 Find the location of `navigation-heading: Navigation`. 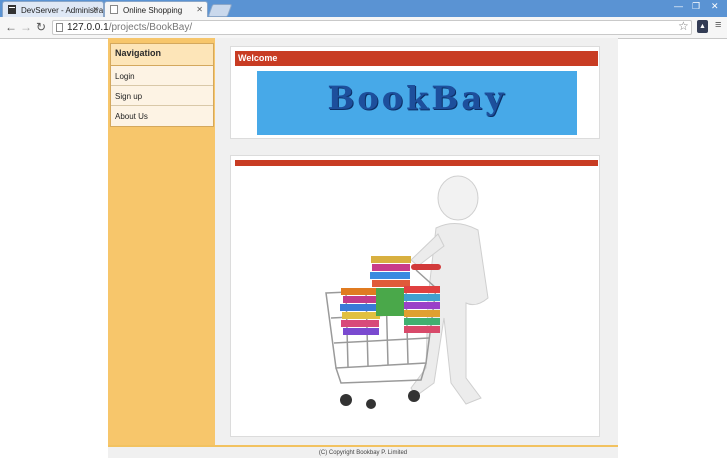

navigation-heading: Navigation is located at coordinates (162, 55).